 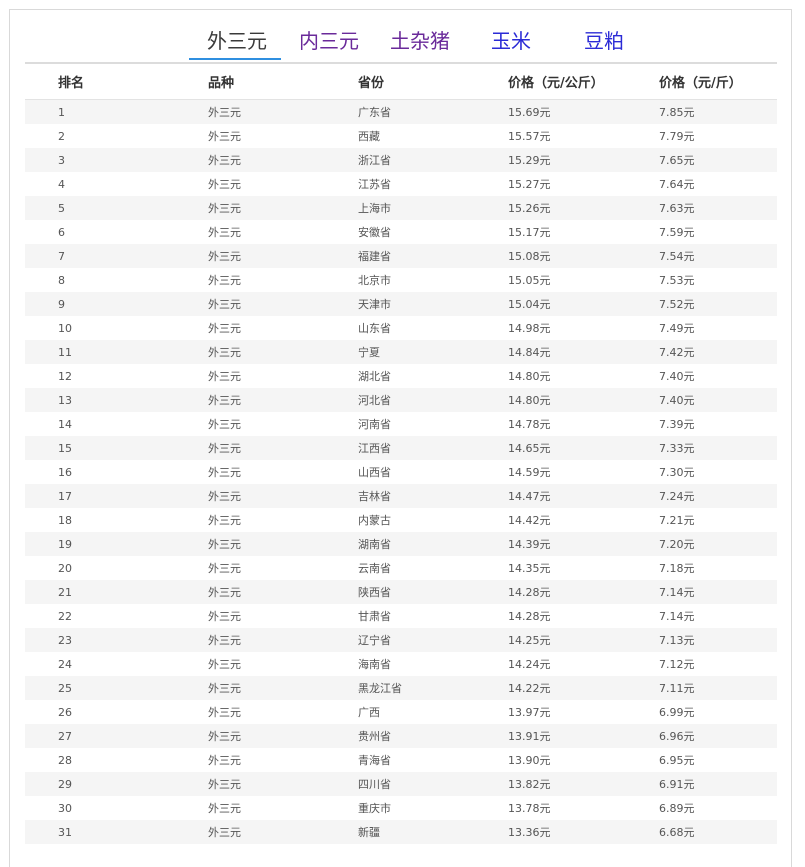 What do you see at coordinates (511, 41) in the screenshot?
I see `tab-yu-mi: 玉米` at bounding box center [511, 41].